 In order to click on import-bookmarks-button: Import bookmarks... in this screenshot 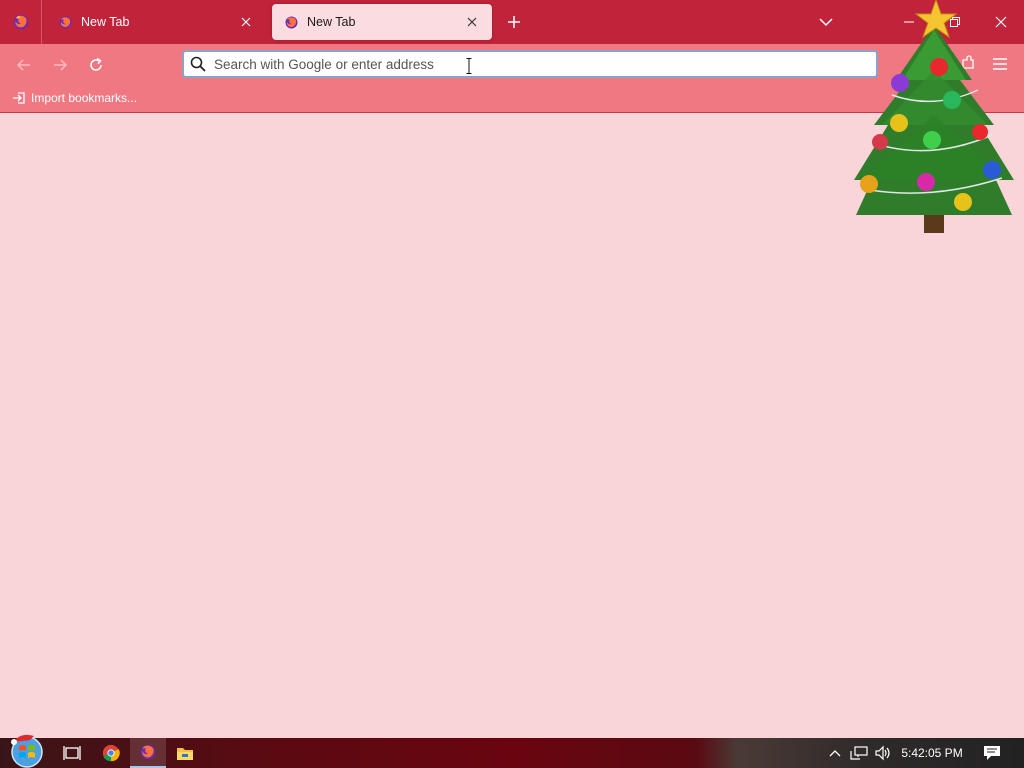, I will do `click(74, 98)`.